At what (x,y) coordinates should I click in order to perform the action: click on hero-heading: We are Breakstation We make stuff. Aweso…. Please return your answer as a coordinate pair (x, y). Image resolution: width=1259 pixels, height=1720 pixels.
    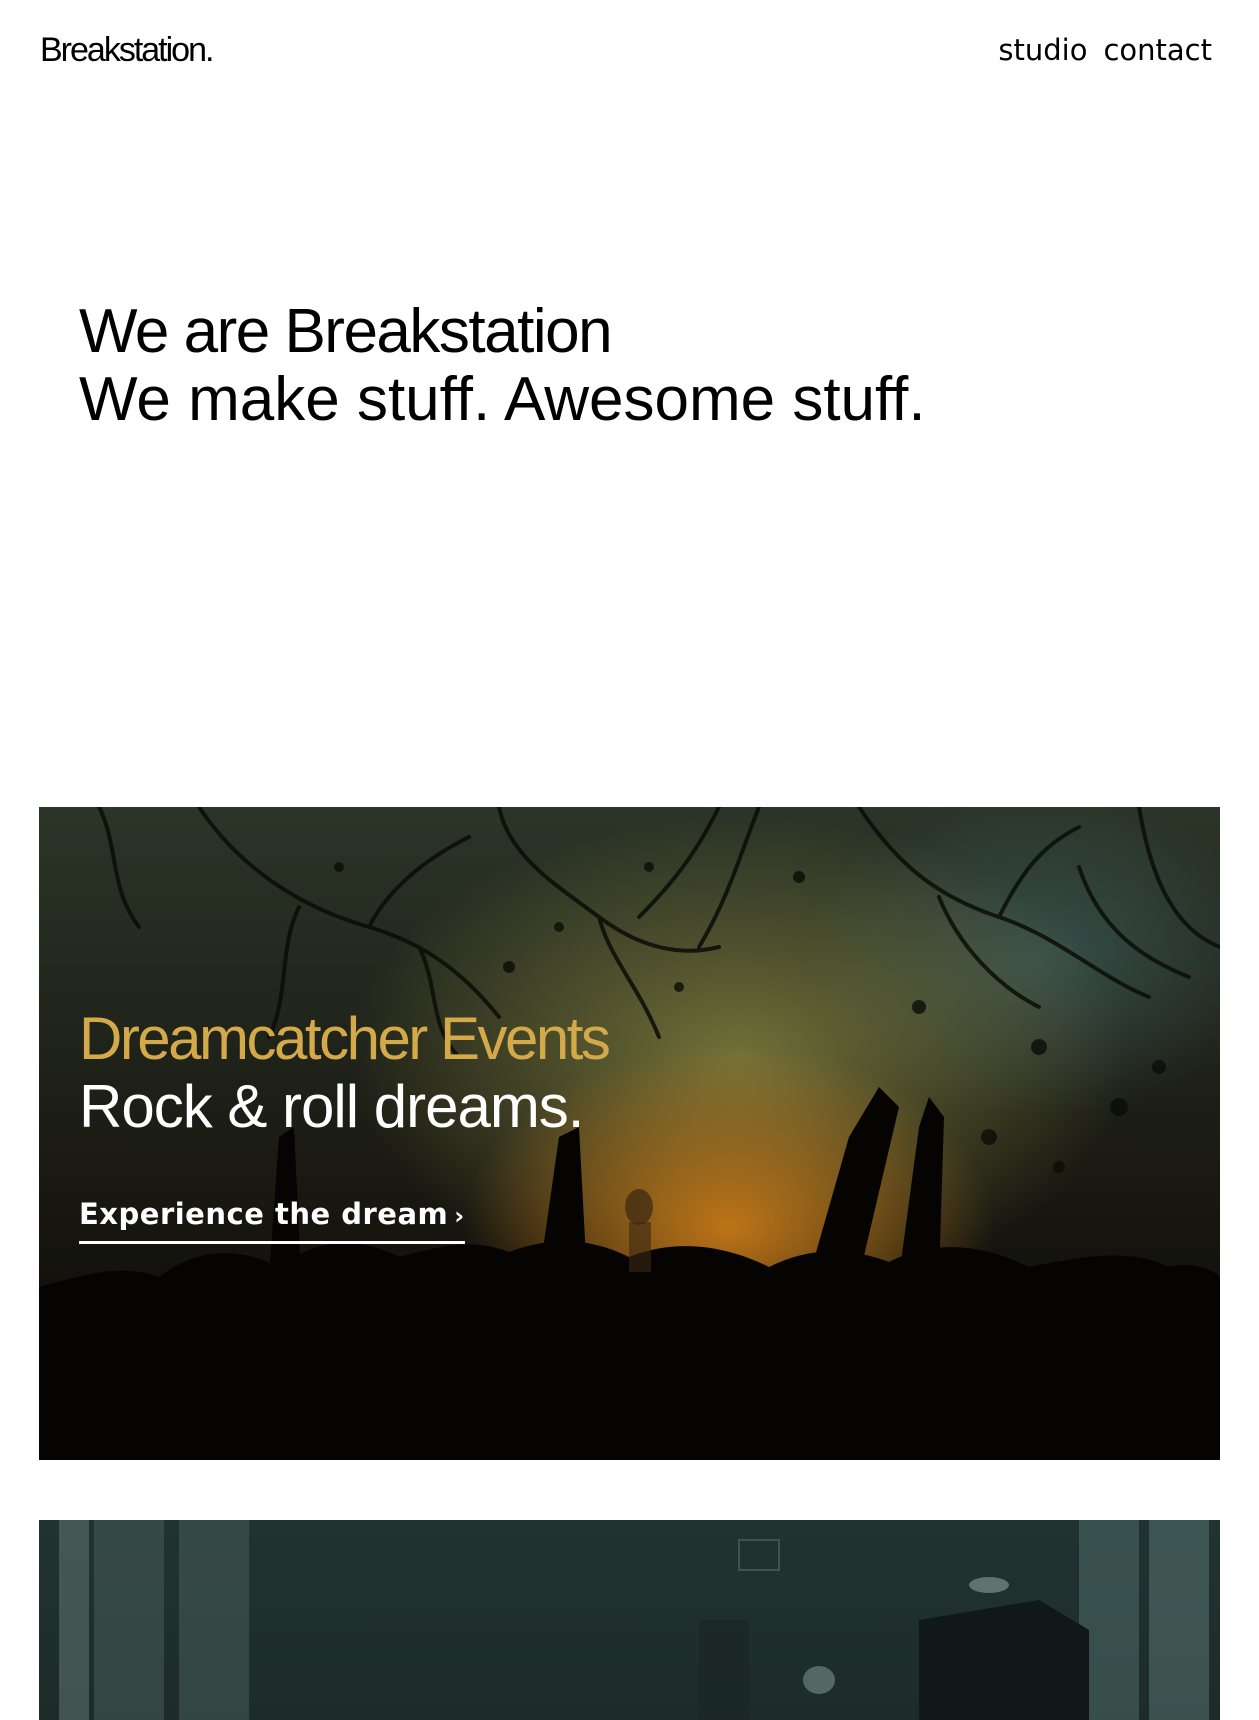
    Looking at the image, I should click on (502, 366).